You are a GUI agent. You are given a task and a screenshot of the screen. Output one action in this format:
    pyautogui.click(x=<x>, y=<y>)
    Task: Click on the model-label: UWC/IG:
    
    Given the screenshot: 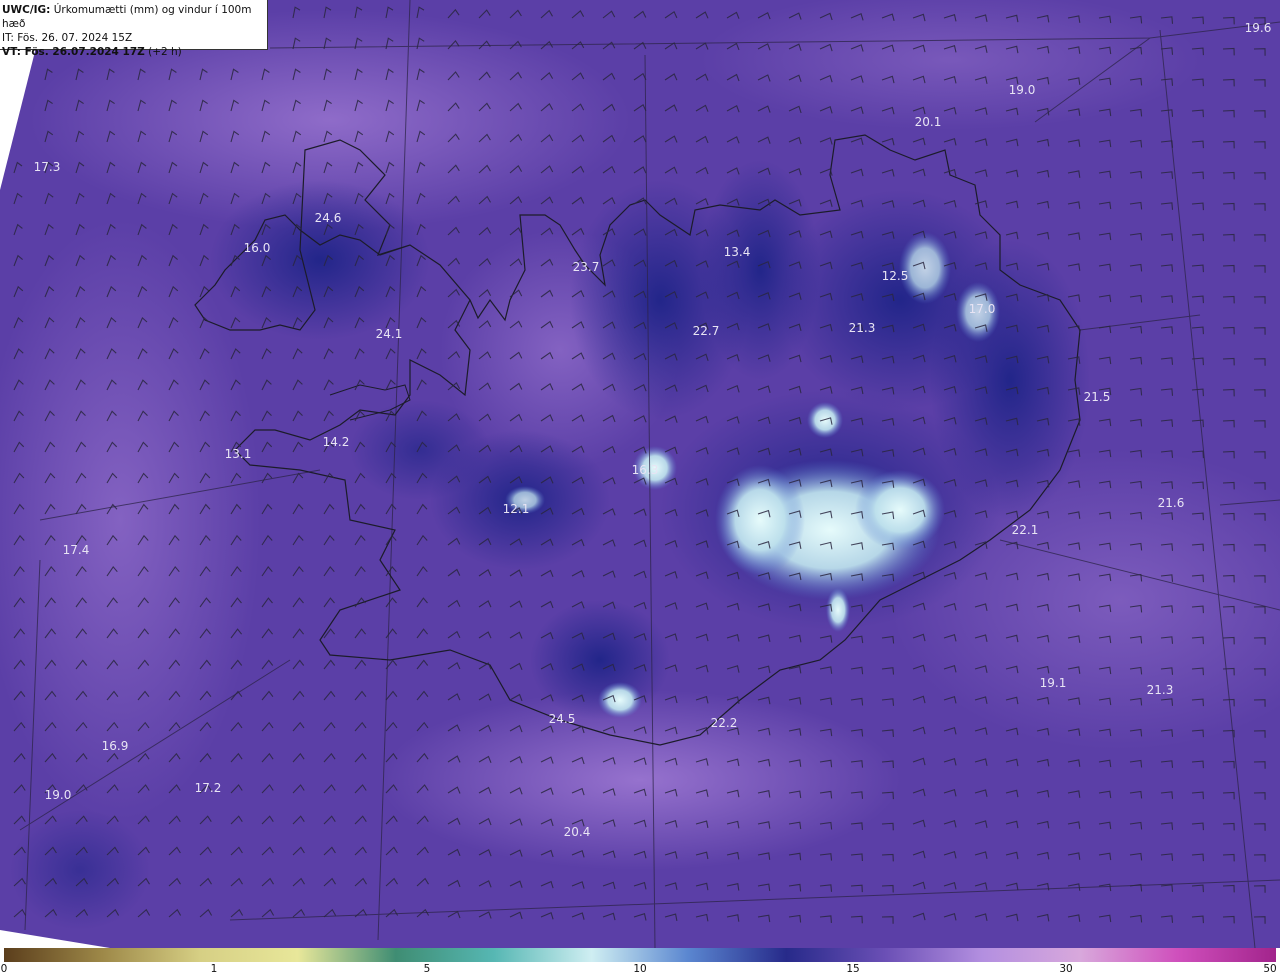 What is the action you would take?
    pyautogui.click(x=26, y=10)
    